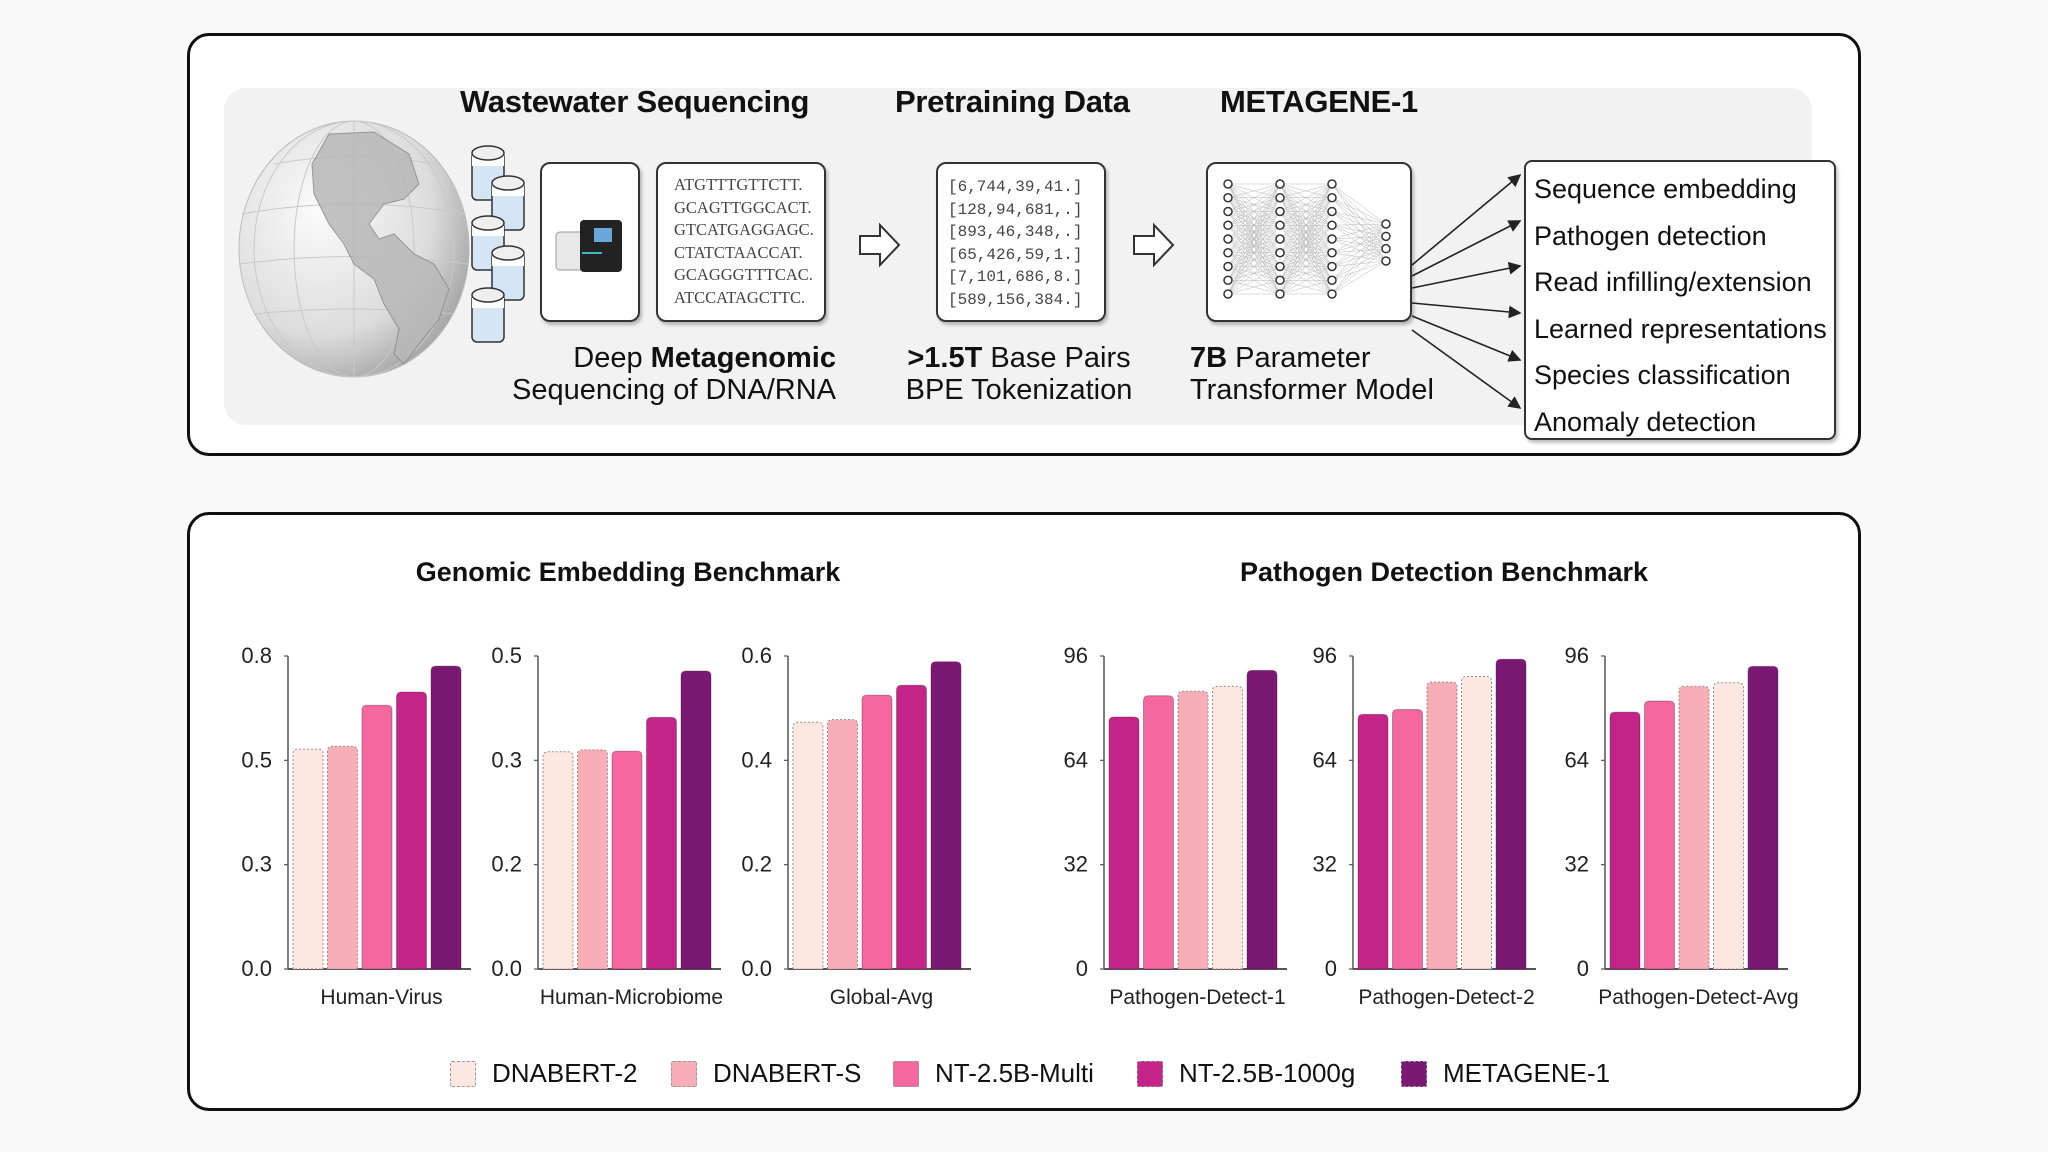  Describe the element at coordinates (743, 274) in the screenshot. I see `sequence-read: GCAGGGTTTCAC.` at that location.